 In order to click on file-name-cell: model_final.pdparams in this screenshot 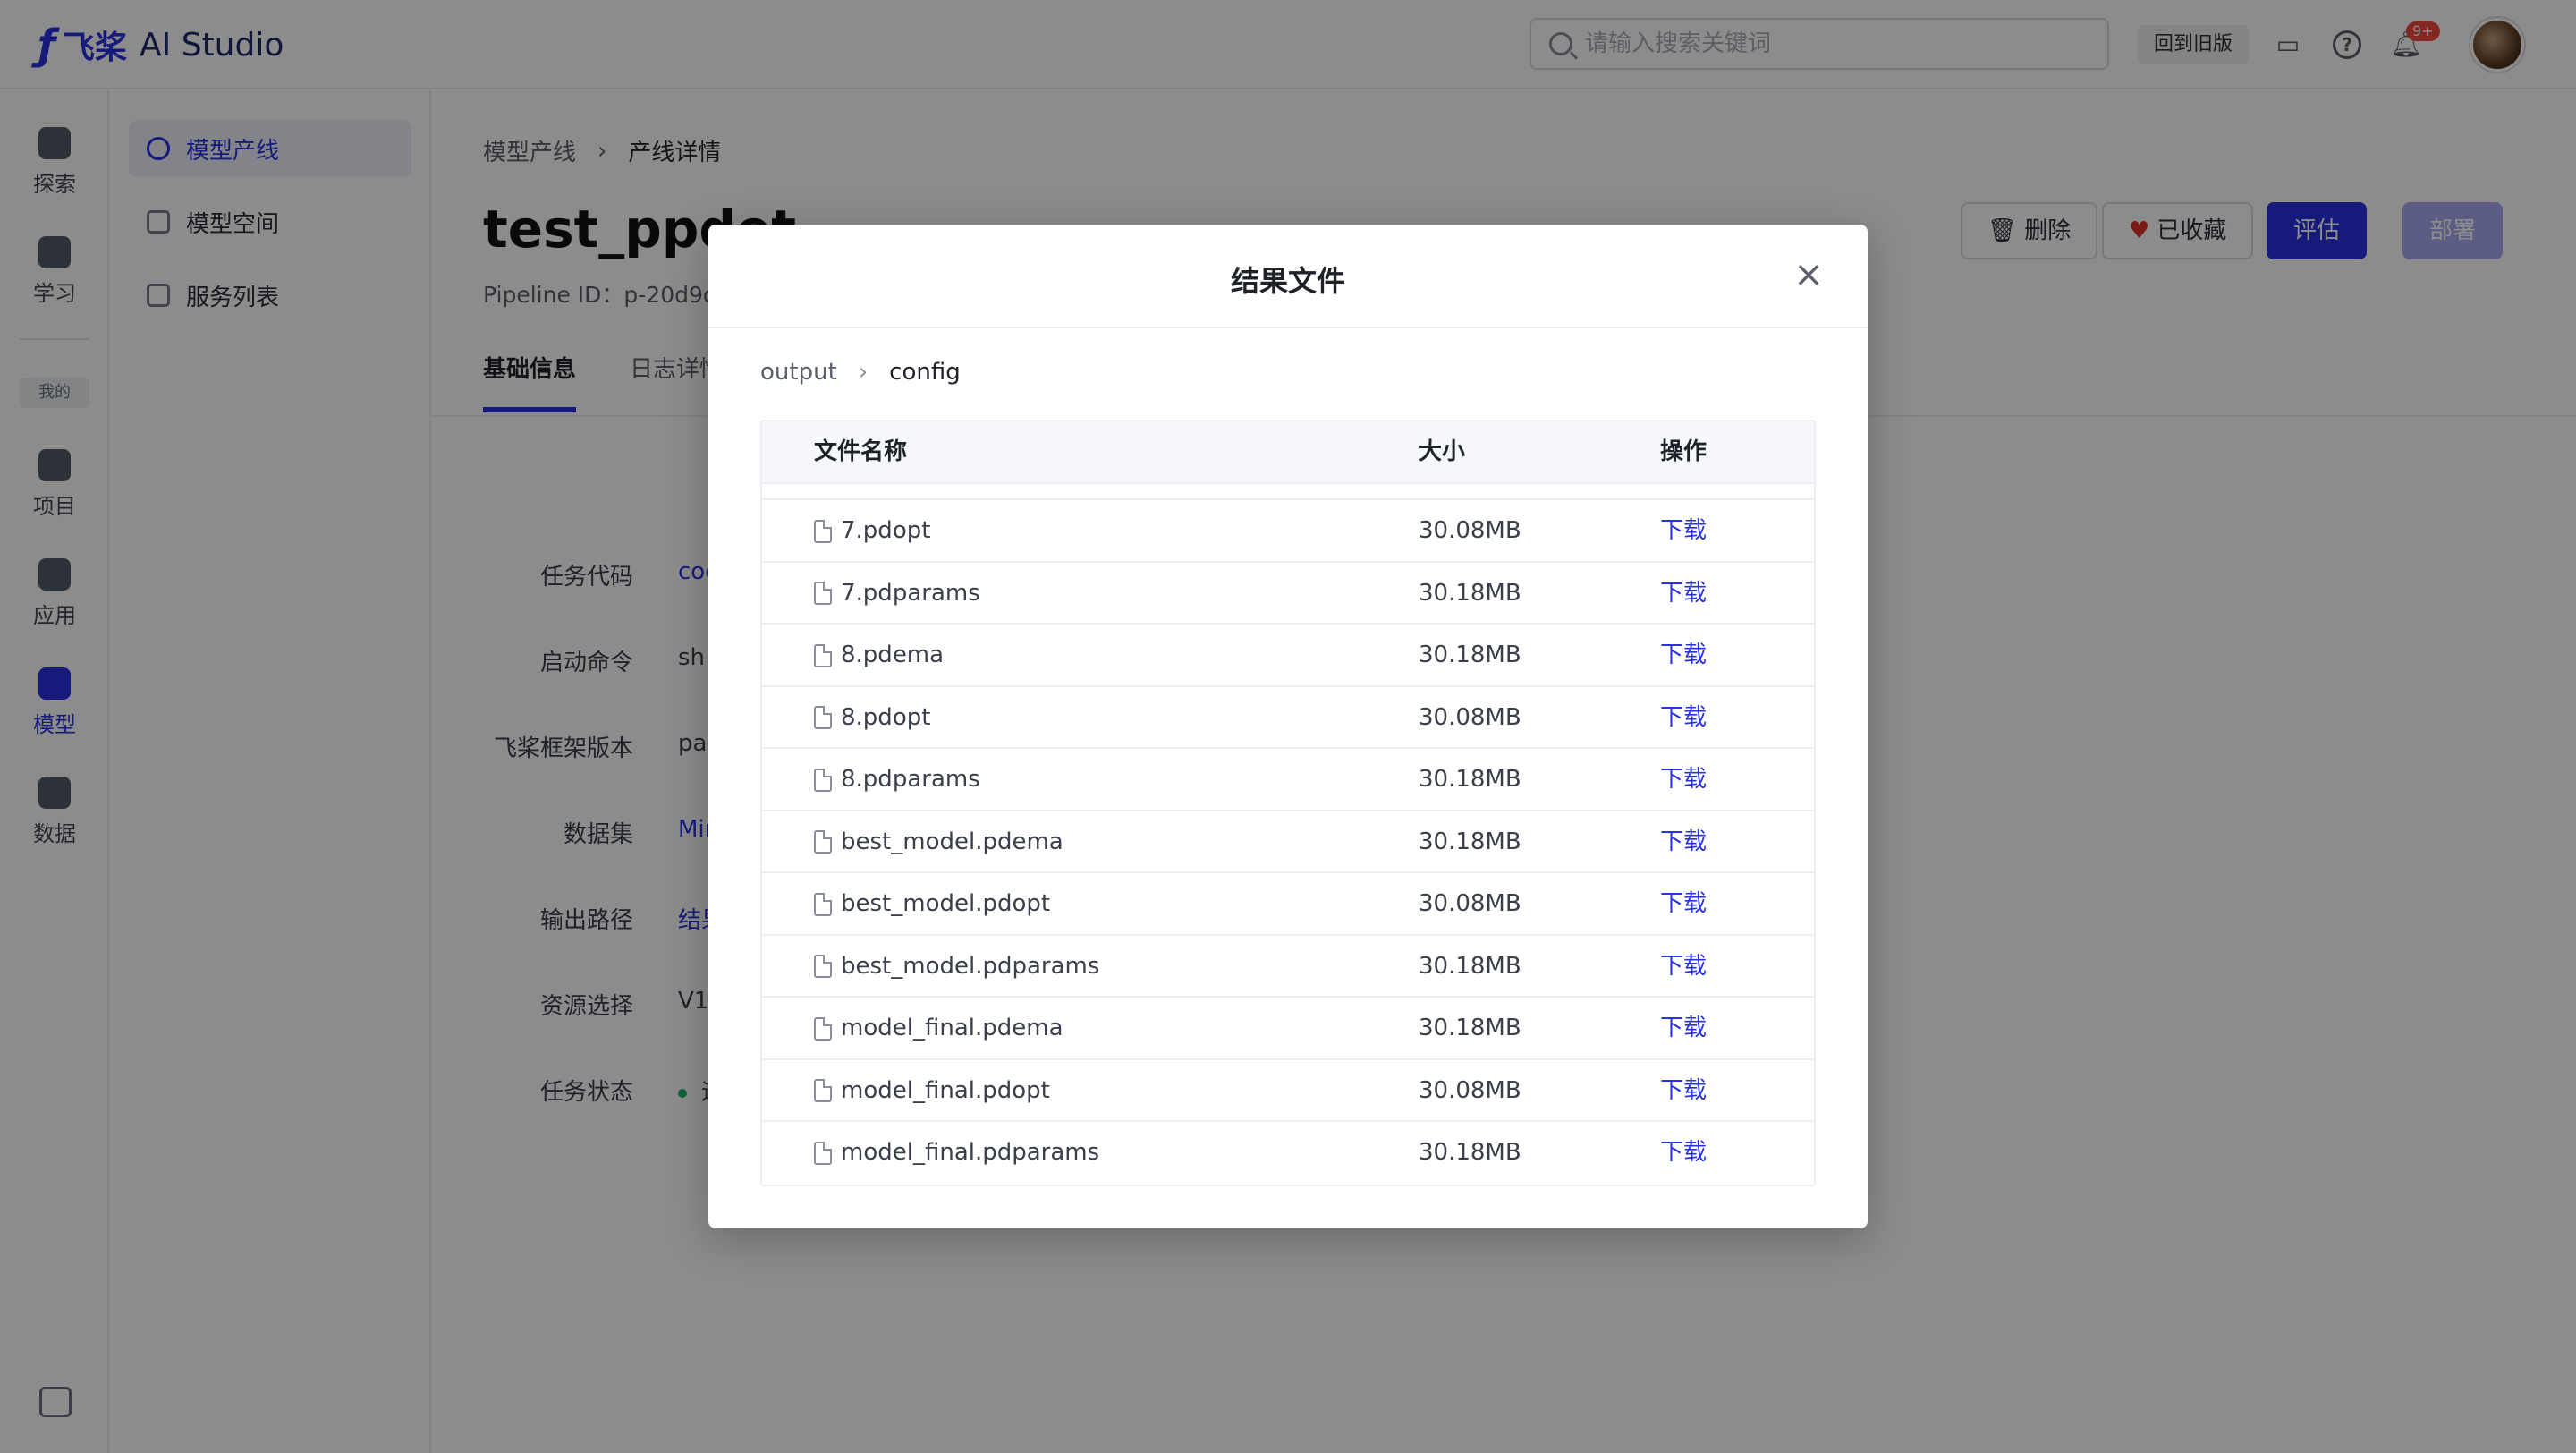, I will do `click(956, 1153)`.